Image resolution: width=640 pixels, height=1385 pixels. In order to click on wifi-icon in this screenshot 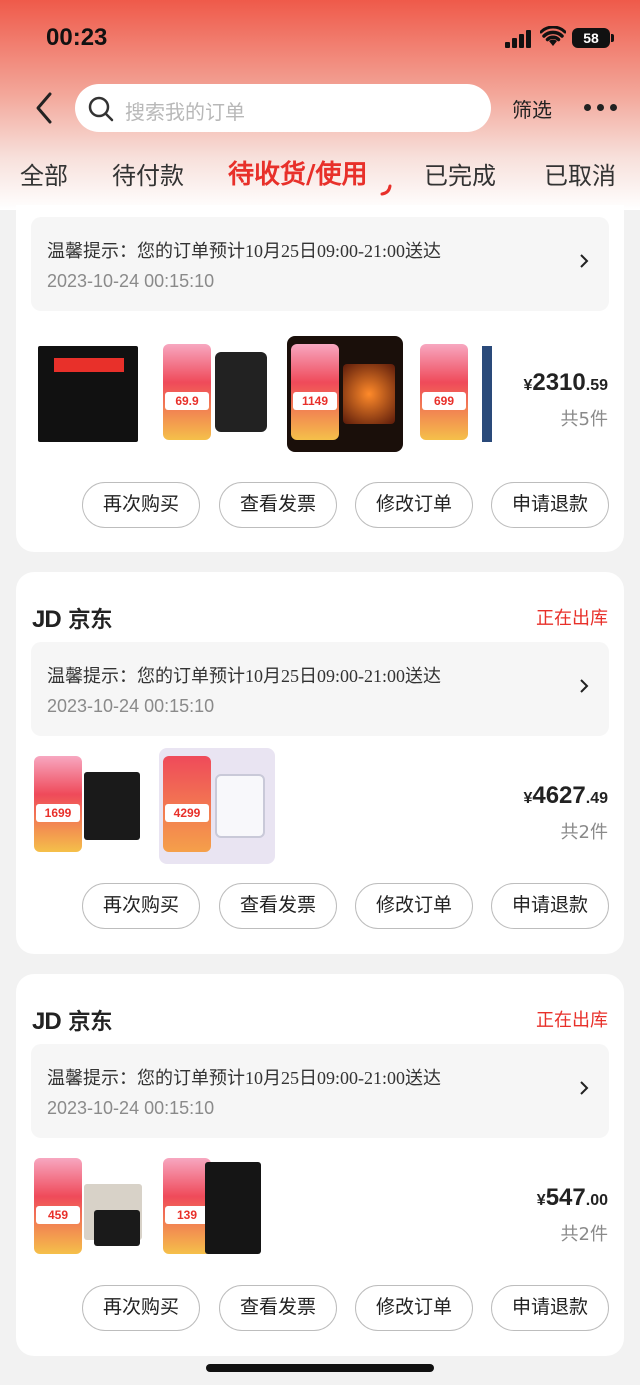, I will do `click(553, 36)`.